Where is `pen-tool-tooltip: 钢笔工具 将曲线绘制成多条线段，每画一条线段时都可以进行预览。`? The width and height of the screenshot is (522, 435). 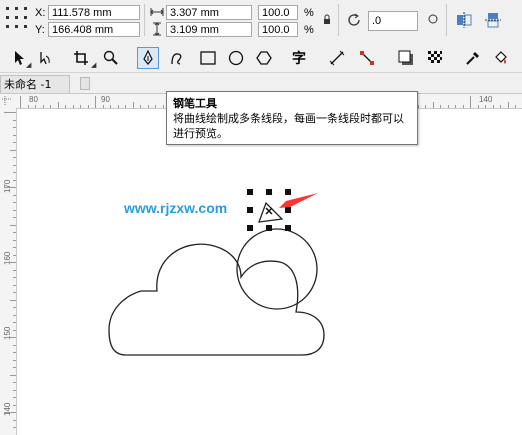 pen-tool-tooltip: 钢笔工具 将曲线绘制成多条线段，每画一条线段时都可以进行预览。 is located at coordinates (292, 118).